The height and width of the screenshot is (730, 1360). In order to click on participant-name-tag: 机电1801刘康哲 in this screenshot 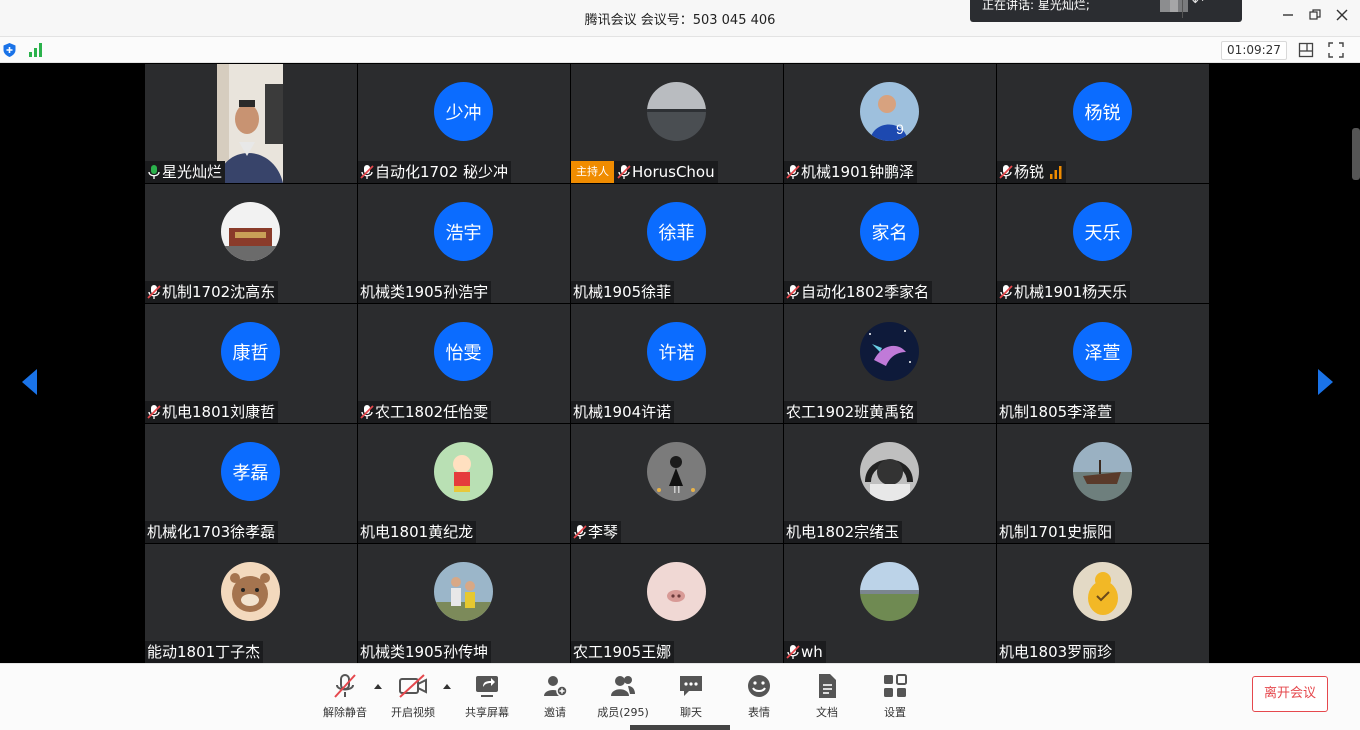, I will do `click(212, 412)`.